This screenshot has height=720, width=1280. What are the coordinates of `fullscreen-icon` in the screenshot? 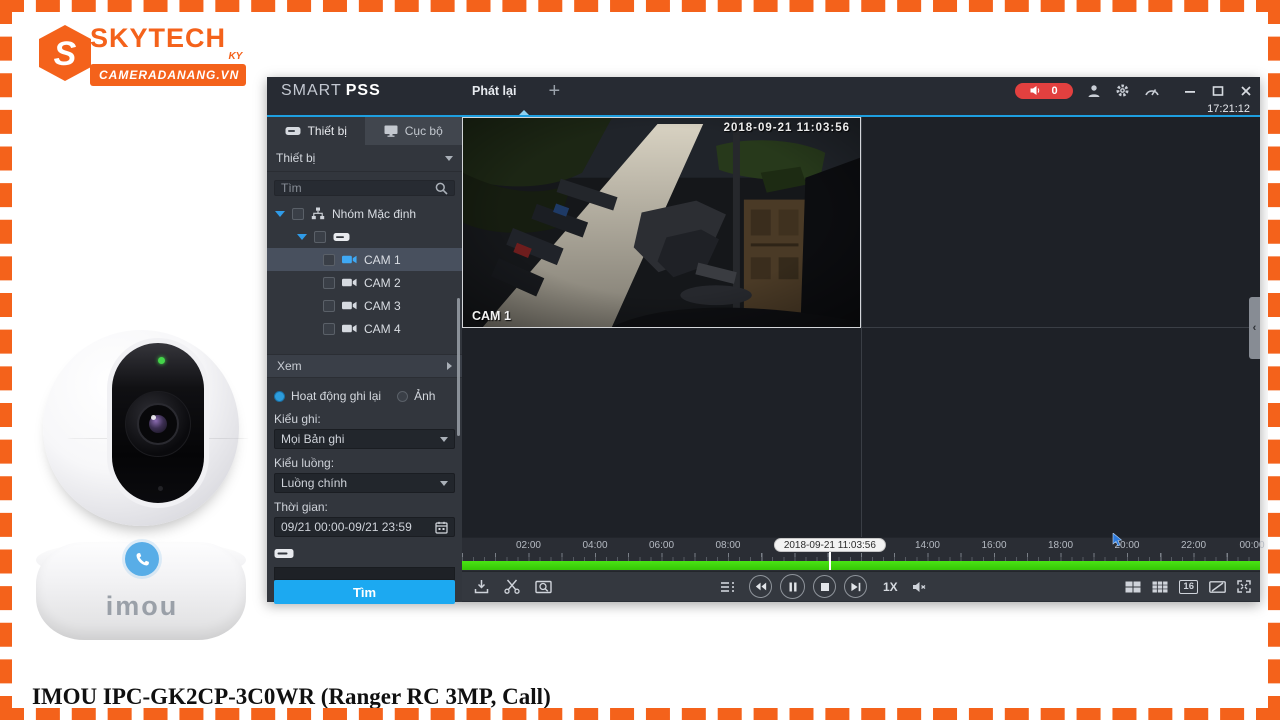 It's located at (1244, 586).